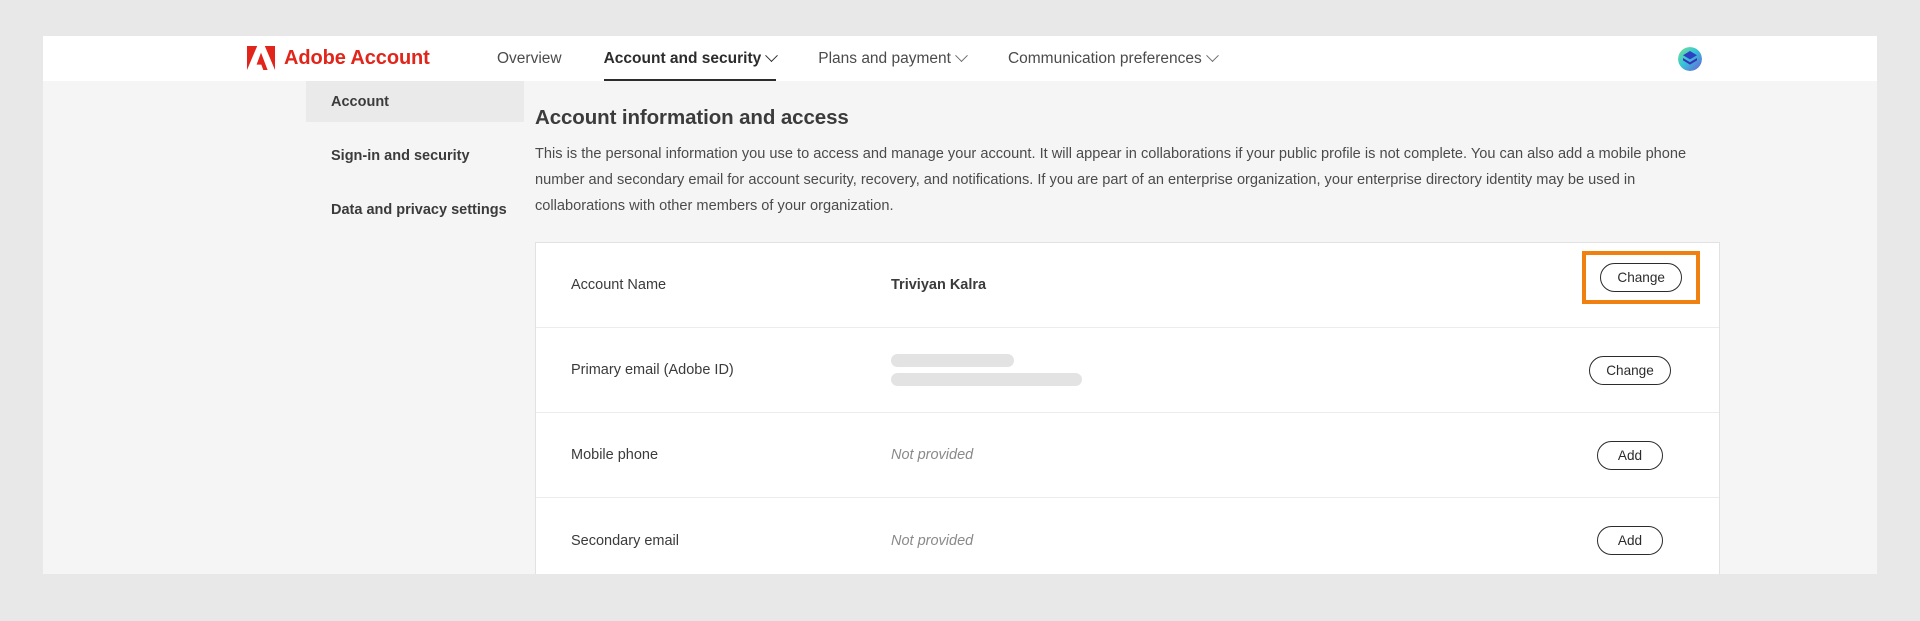 This screenshot has height=621, width=1920. Describe the element at coordinates (619, 285) in the screenshot. I see `row-label: Account Name` at that location.